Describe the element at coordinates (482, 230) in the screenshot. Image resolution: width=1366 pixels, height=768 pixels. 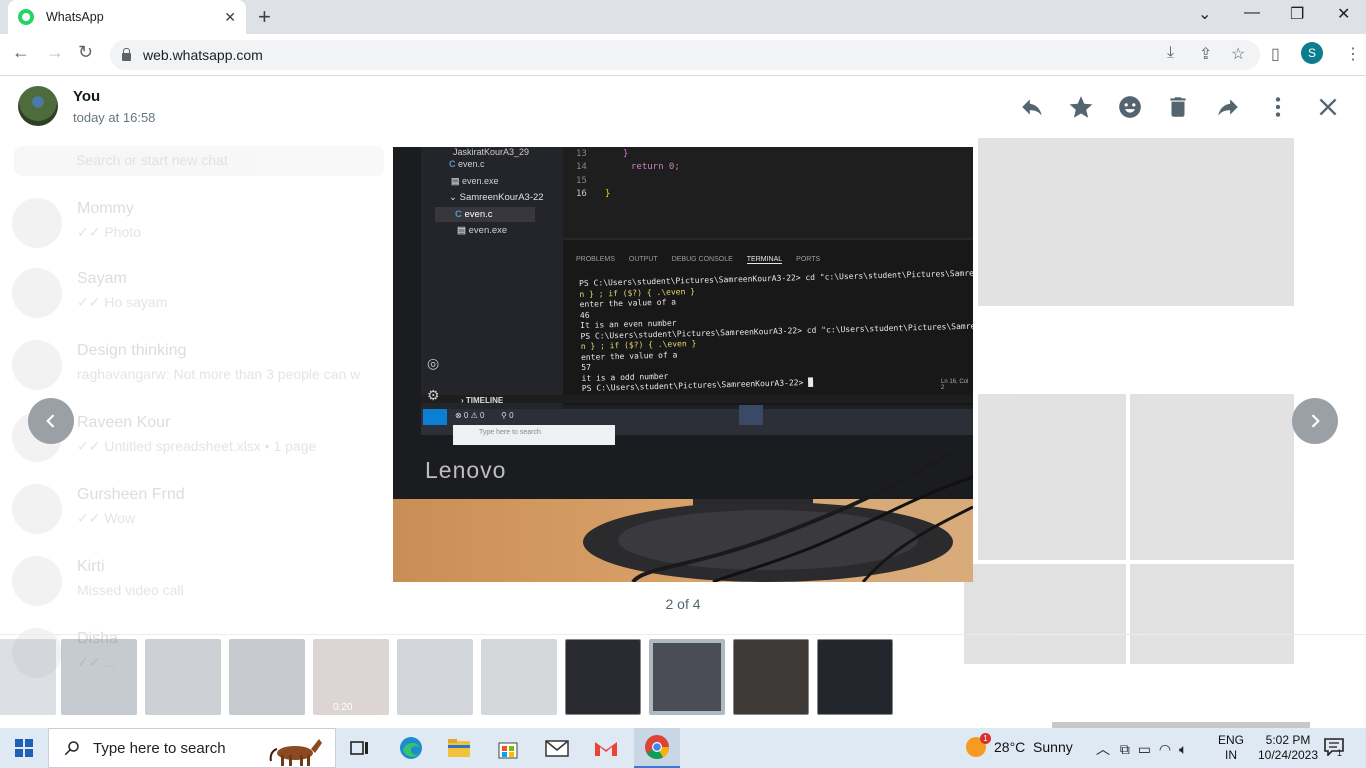
I see `tree-file: ▤ even.exe` at that location.